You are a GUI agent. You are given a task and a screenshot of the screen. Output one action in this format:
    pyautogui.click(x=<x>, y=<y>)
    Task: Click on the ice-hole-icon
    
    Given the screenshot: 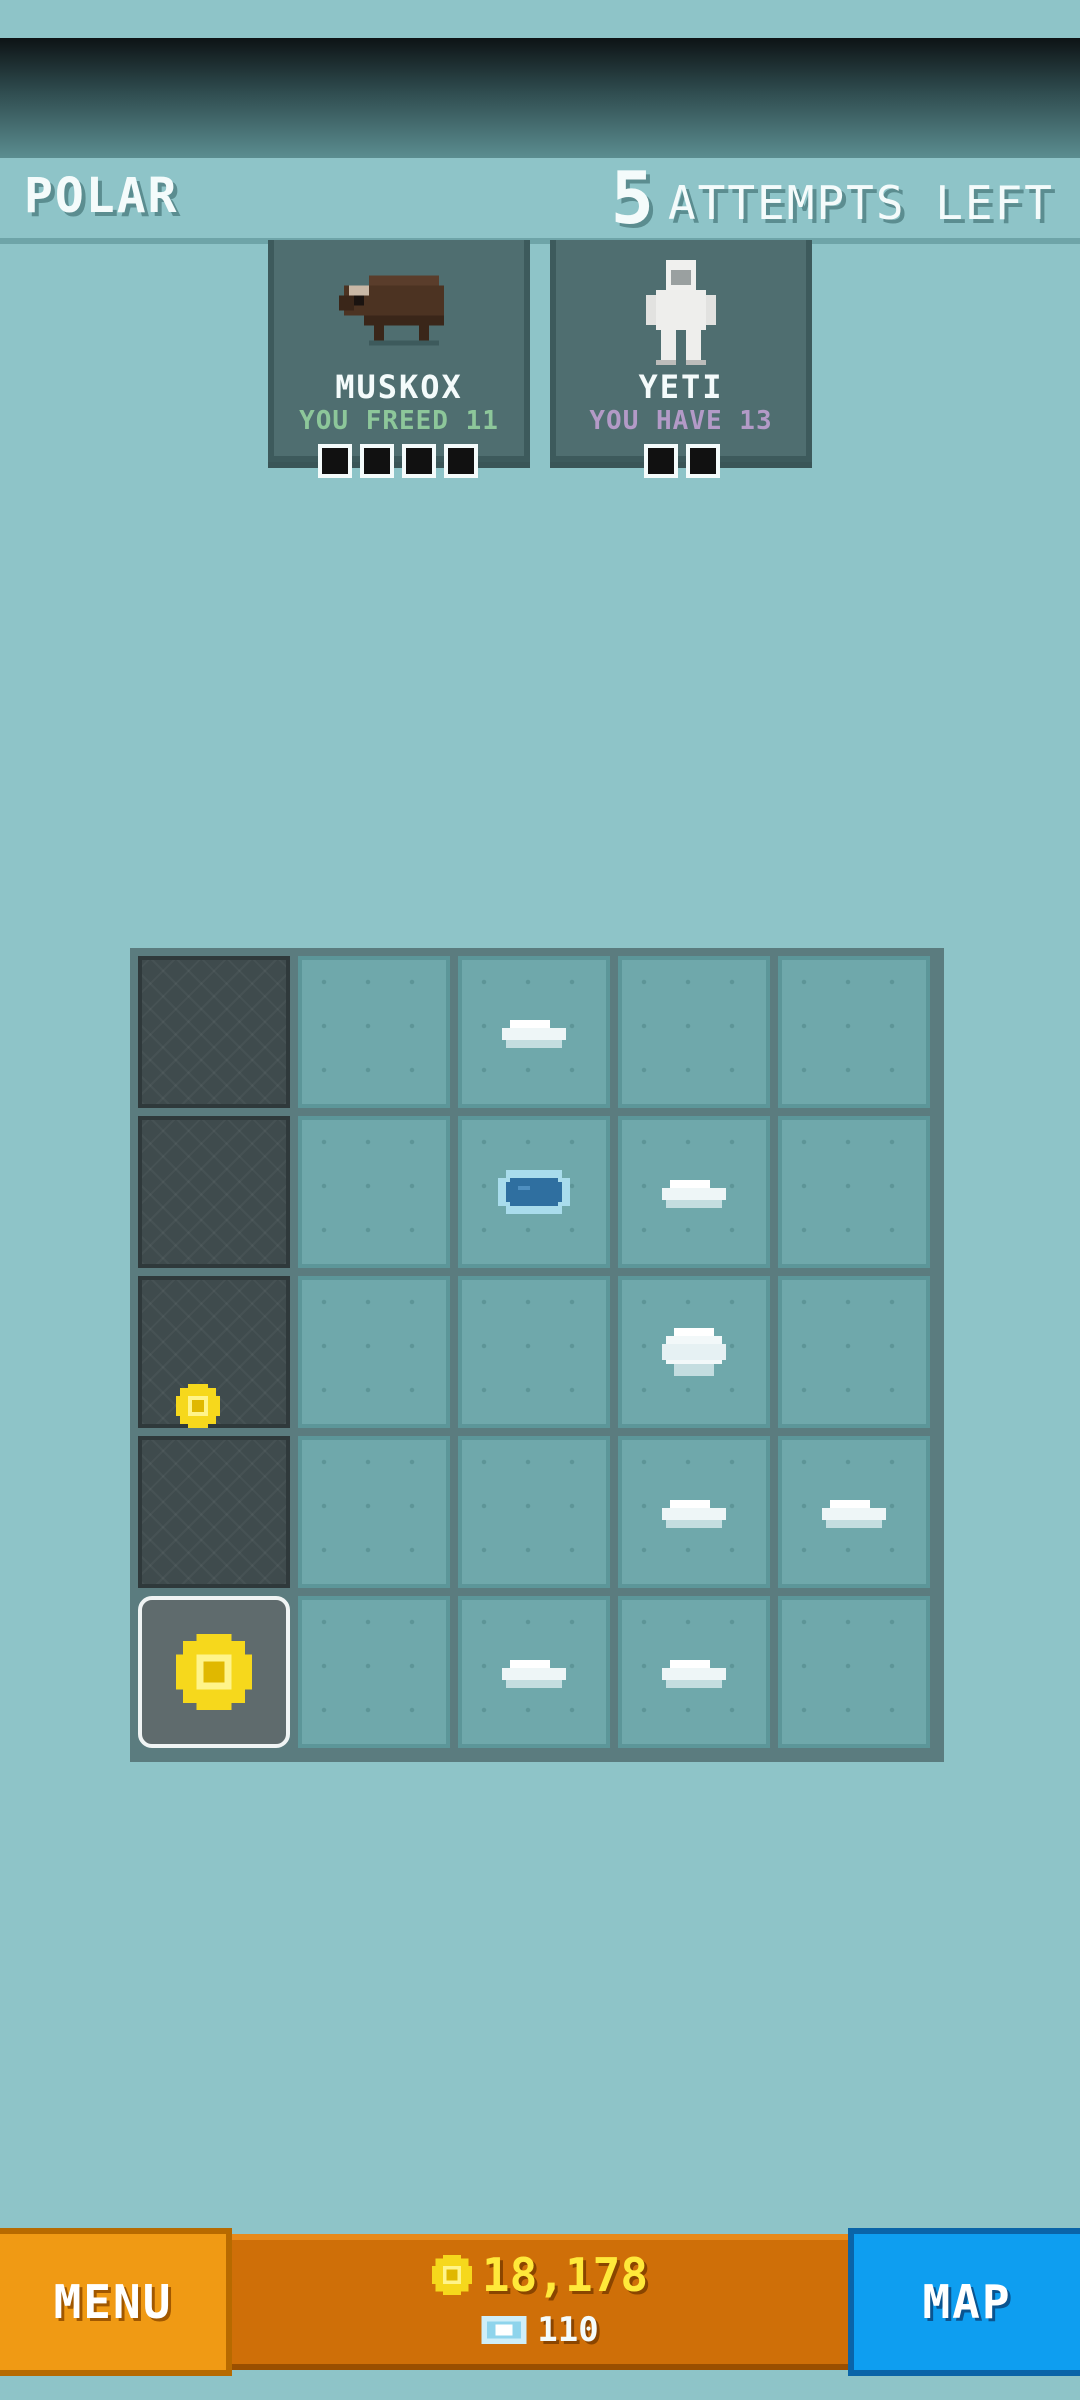 What is the action you would take?
    pyautogui.click(x=534, y=1192)
    